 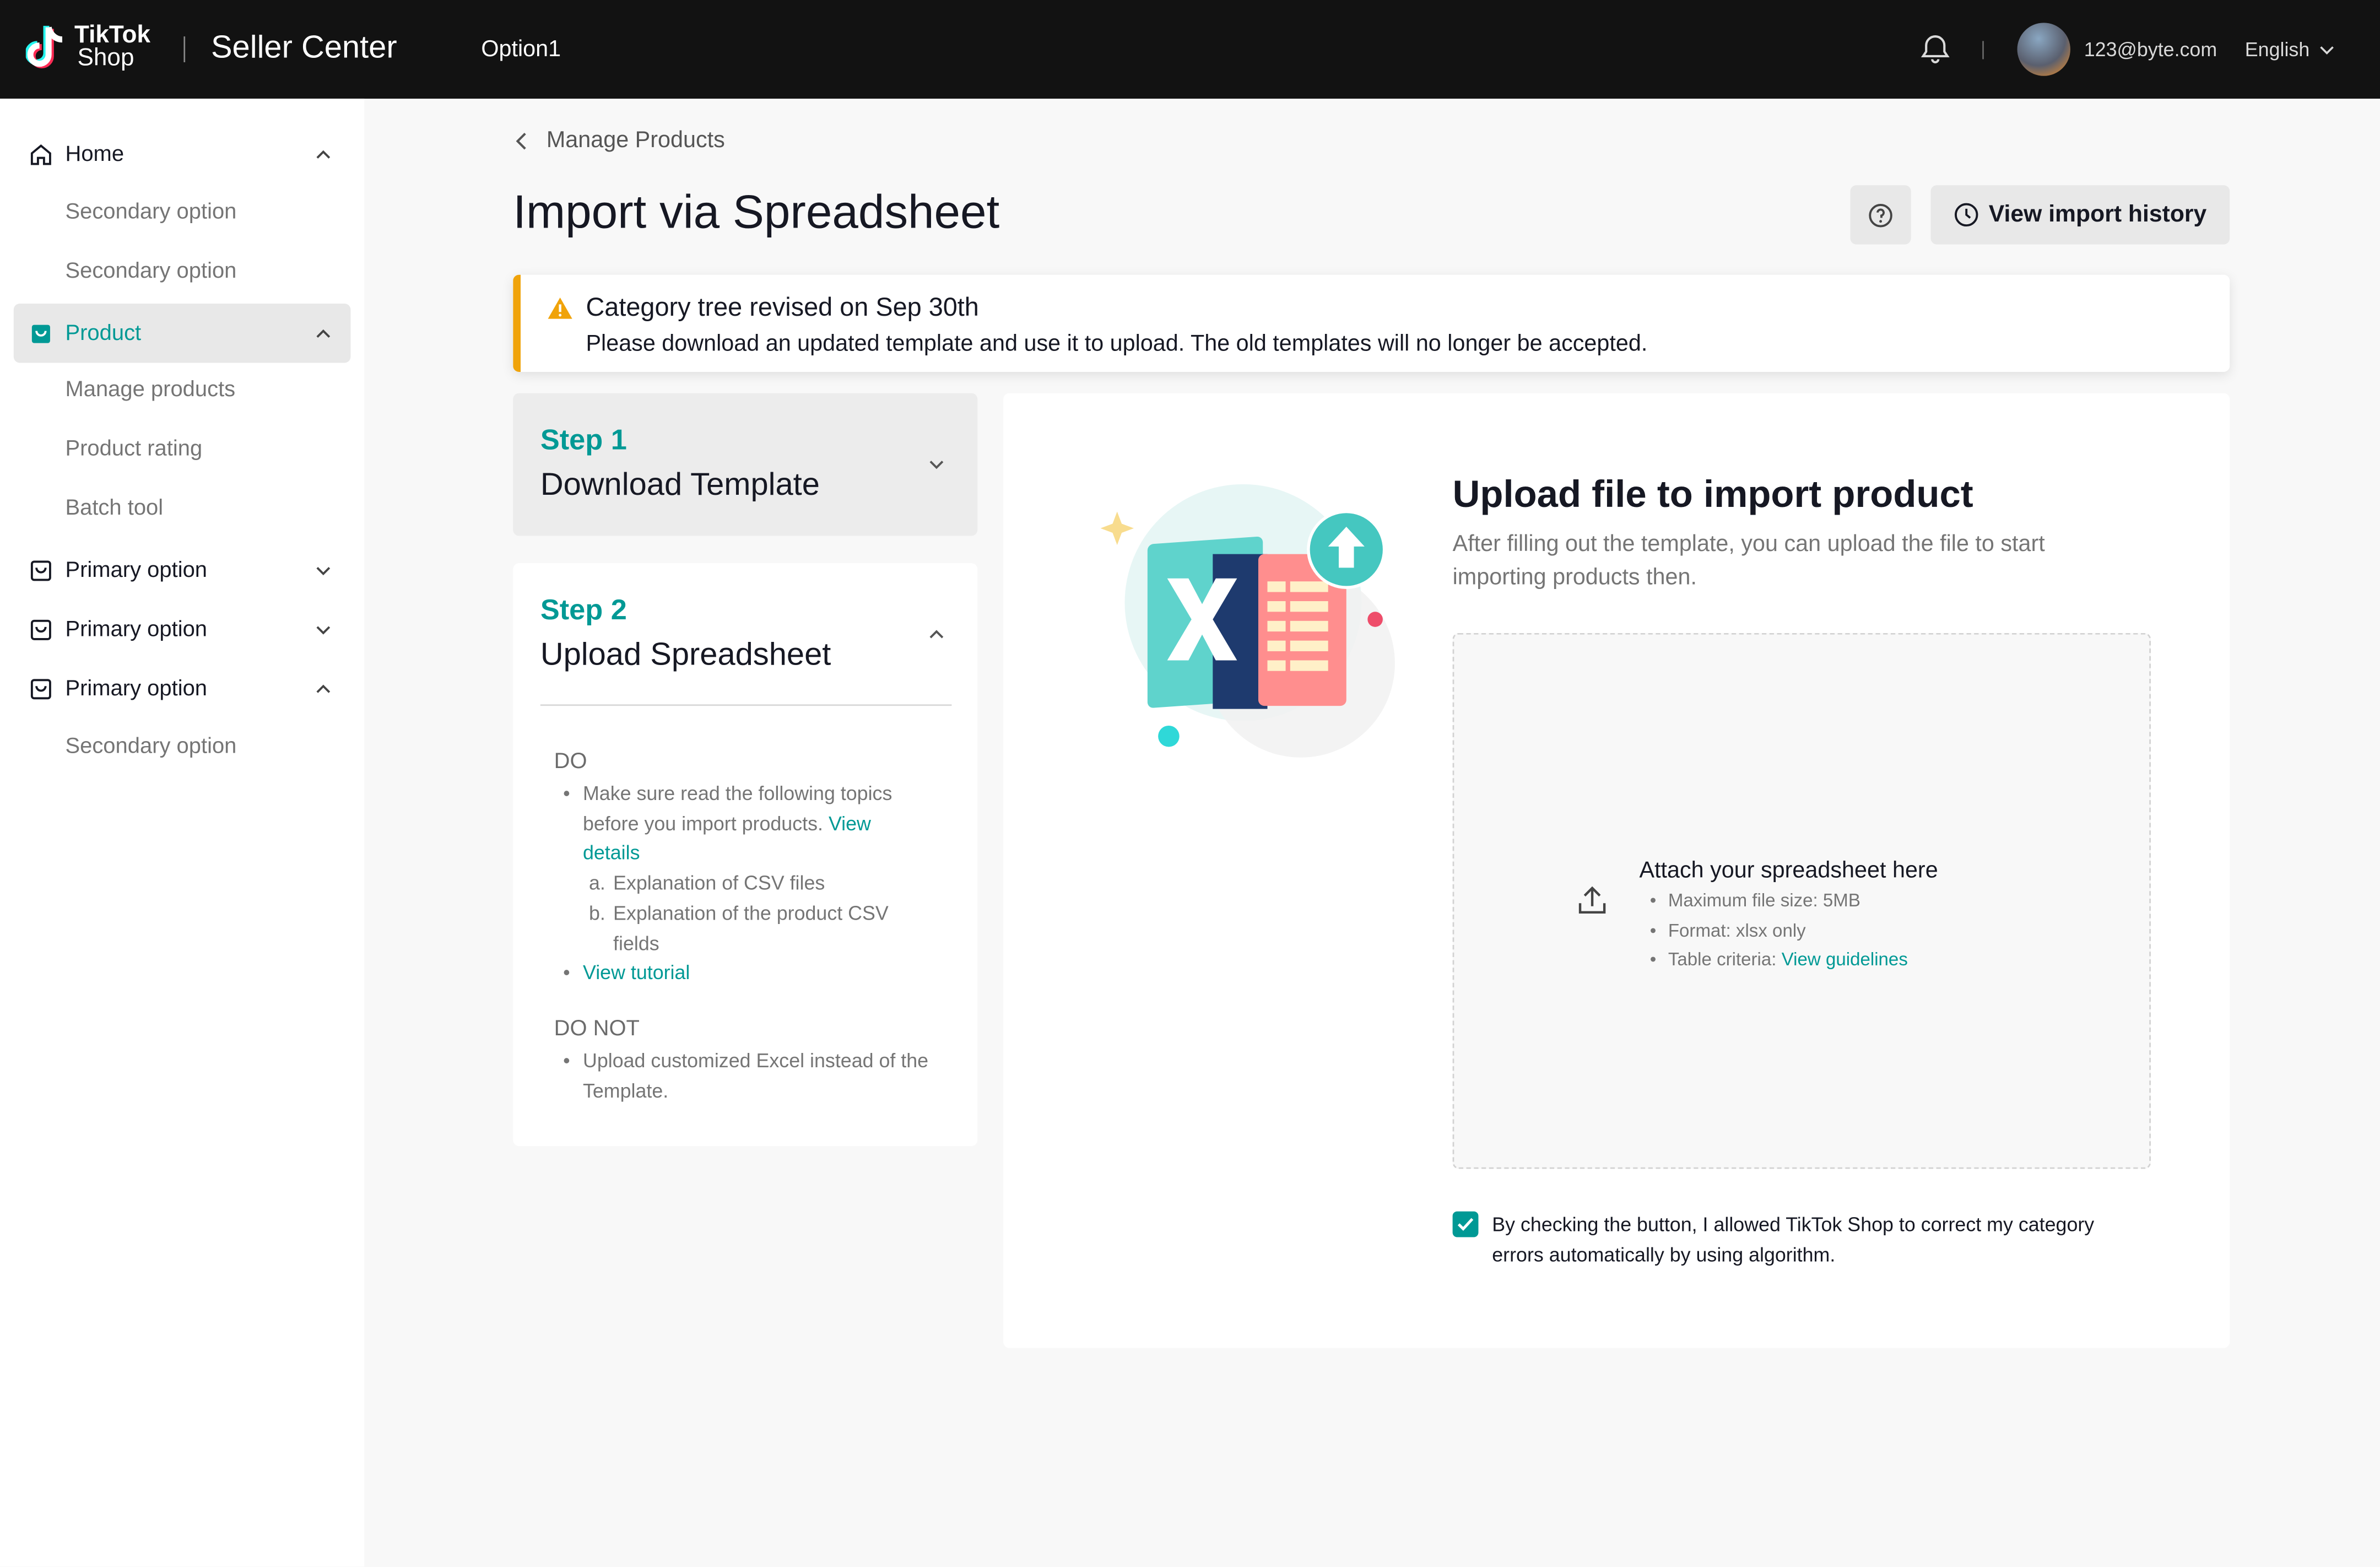 I want to click on product-bag-icon, so click(x=40, y=334).